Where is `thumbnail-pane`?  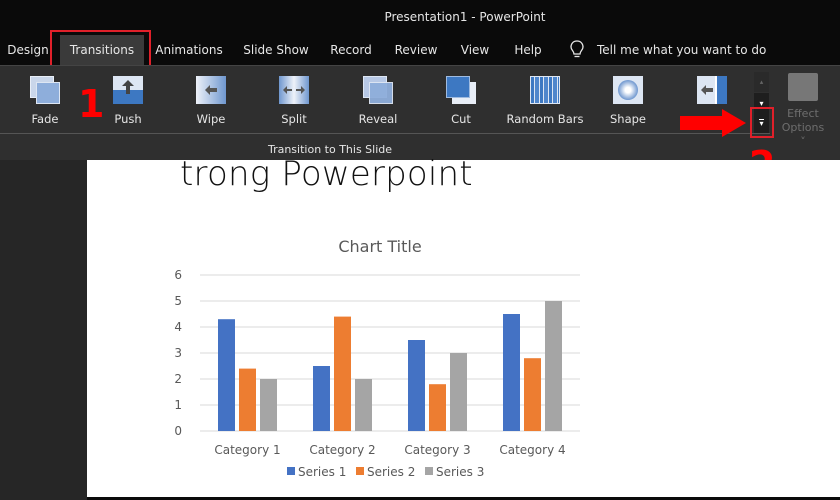 thumbnail-pane is located at coordinates (43, 330).